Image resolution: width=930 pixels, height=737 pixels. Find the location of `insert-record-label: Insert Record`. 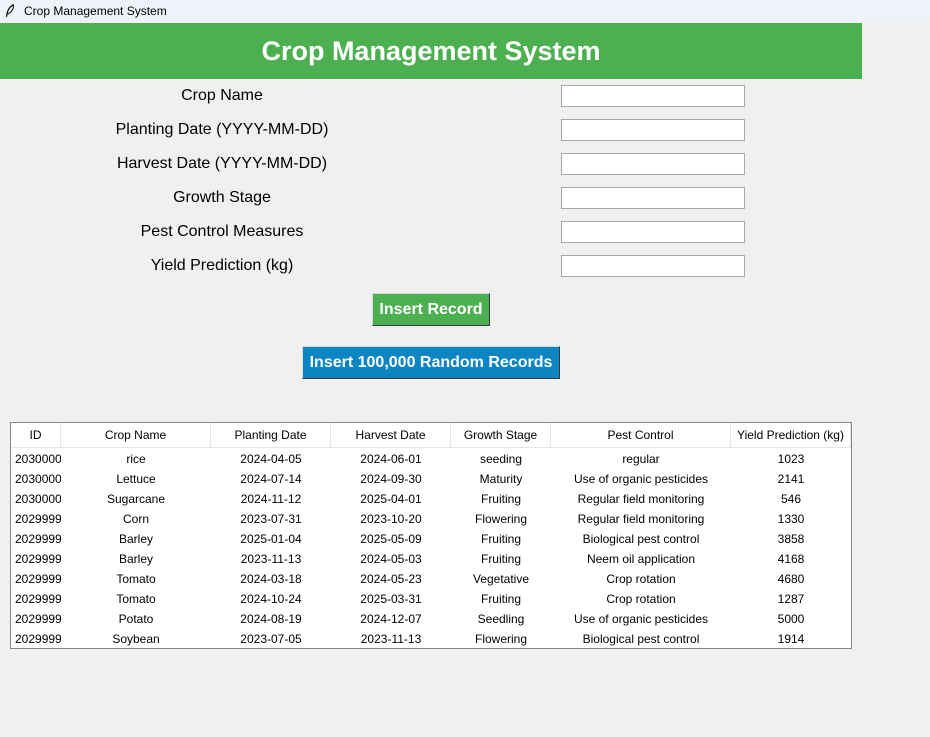

insert-record-label: Insert Record is located at coordinates (431, 309).